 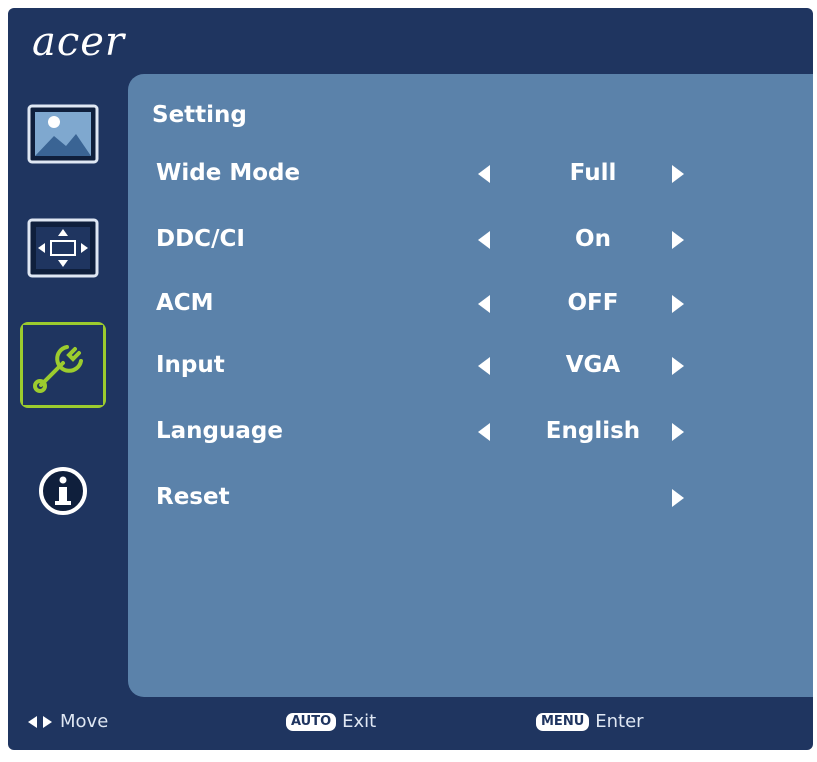 I want to click on menu-key-badge: MENU, so click(x=563, y=721).